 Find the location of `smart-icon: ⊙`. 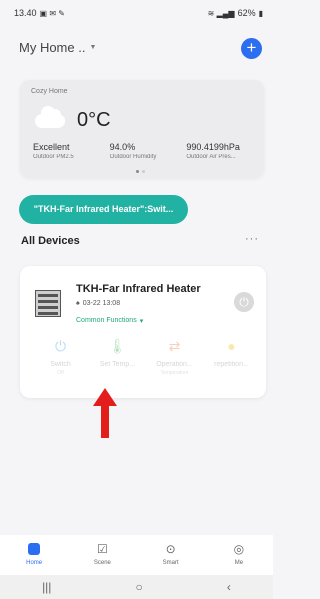

smart-icon: ⊙ is located at coordinates (170, 549).